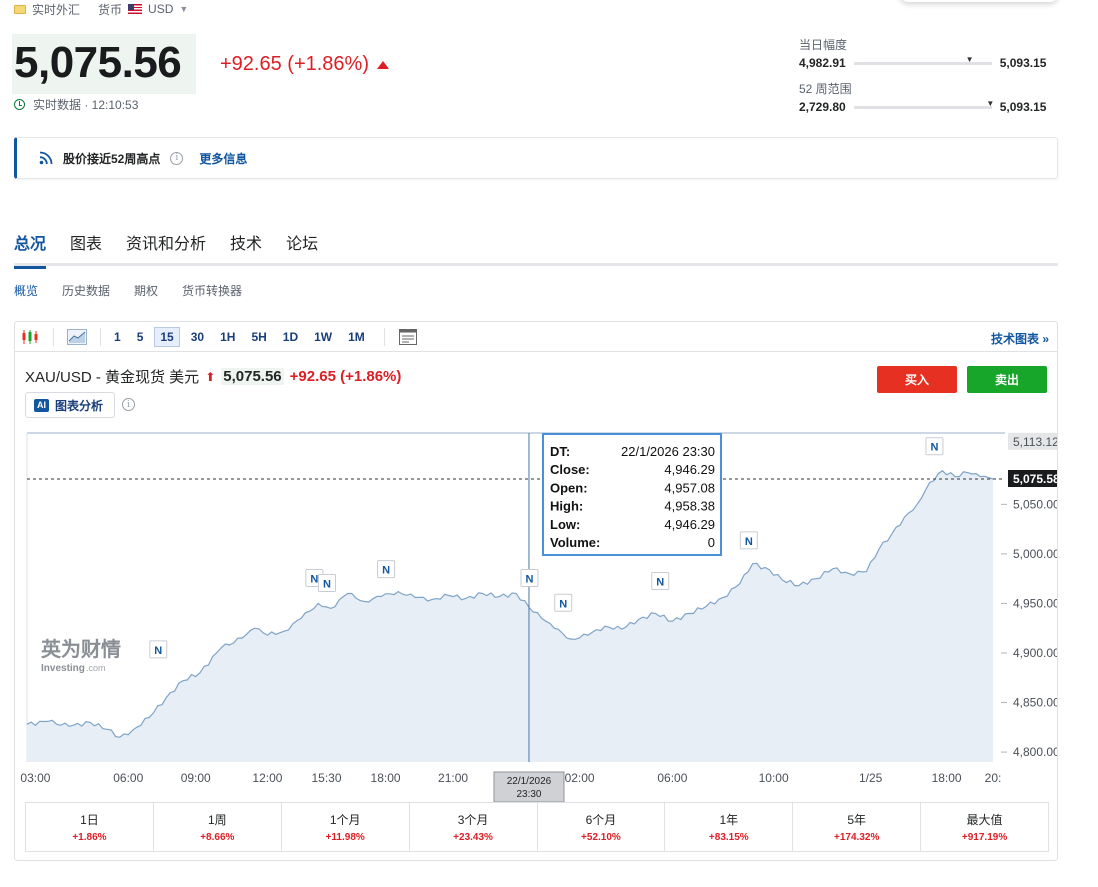 The image size is (1098, 887). What do you see at coordinates (56, 9) in the screenshot?
I see `breadcrumb-item-forex: 实时外汇` at bounding box center [56, 9].